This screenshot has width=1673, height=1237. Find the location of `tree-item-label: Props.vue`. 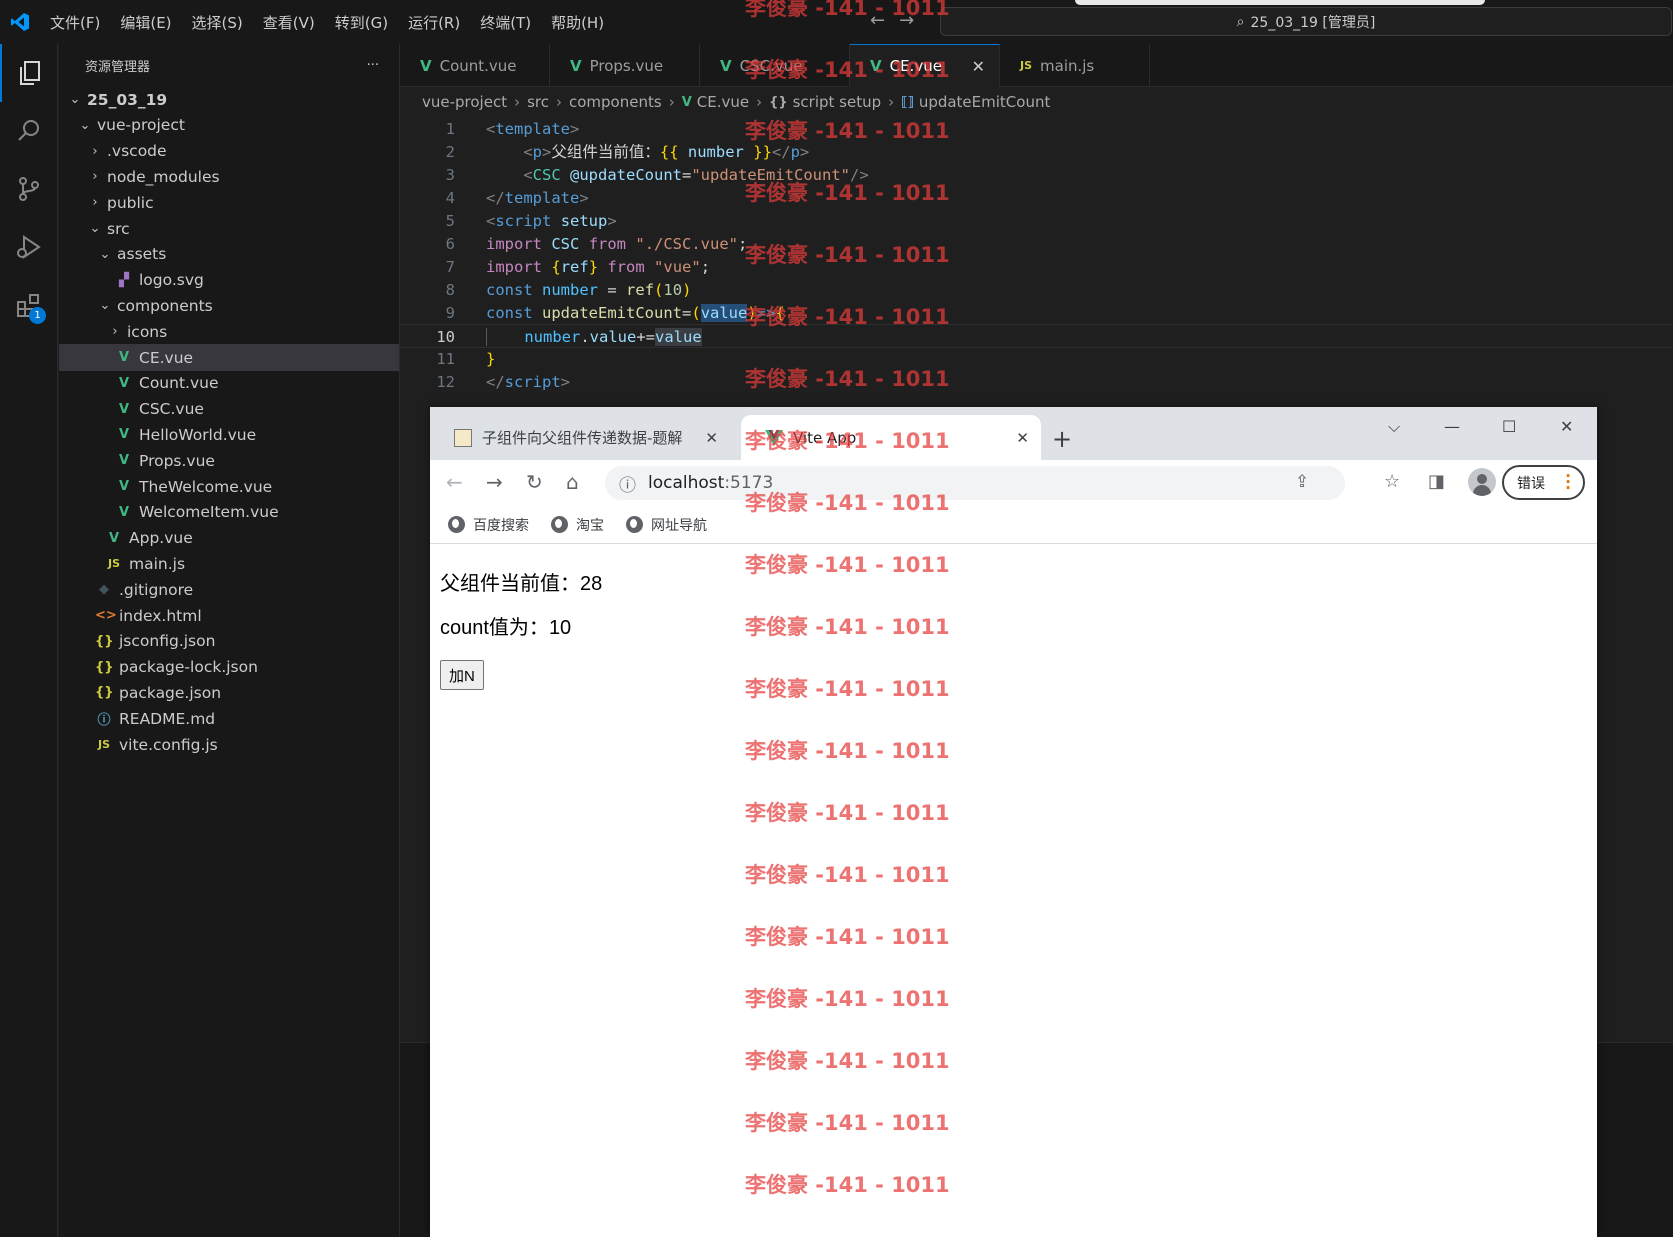

tree-item-label: Props.vue is located at coordinates (177, 460).